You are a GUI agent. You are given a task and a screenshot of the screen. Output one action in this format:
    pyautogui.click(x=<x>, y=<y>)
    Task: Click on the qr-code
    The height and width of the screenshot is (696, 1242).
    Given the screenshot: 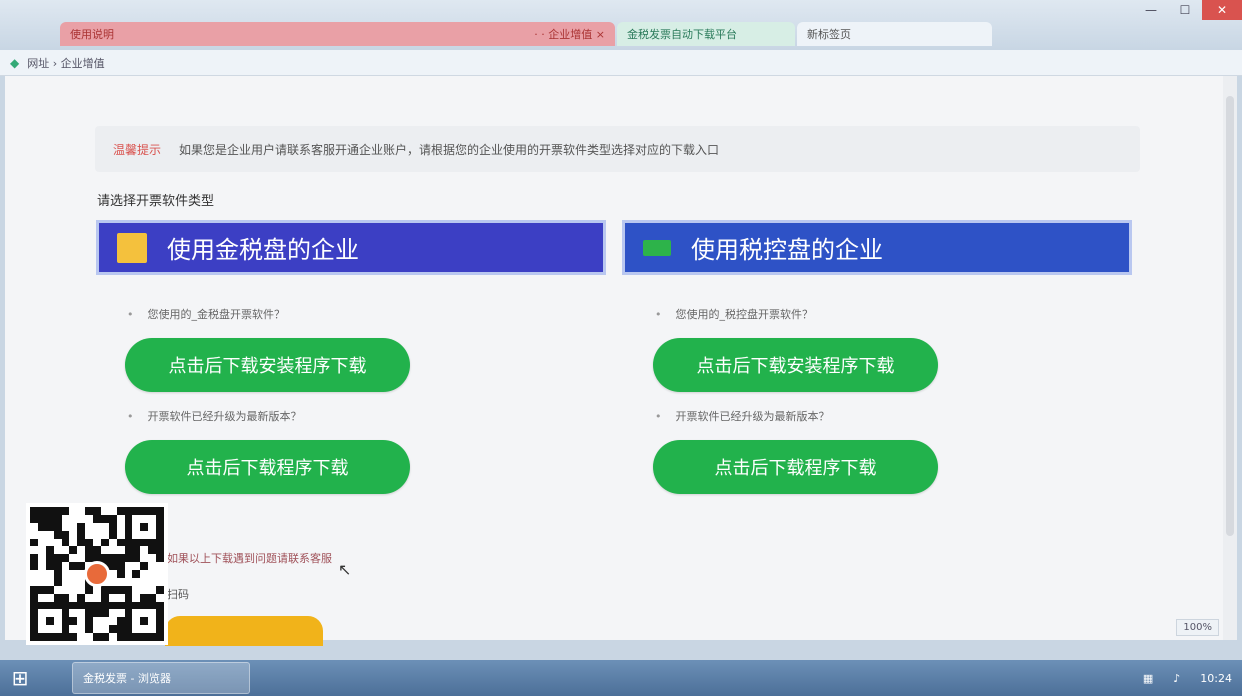 What is the action you would take?
    pyautogui.click(x=97, y=574)
    